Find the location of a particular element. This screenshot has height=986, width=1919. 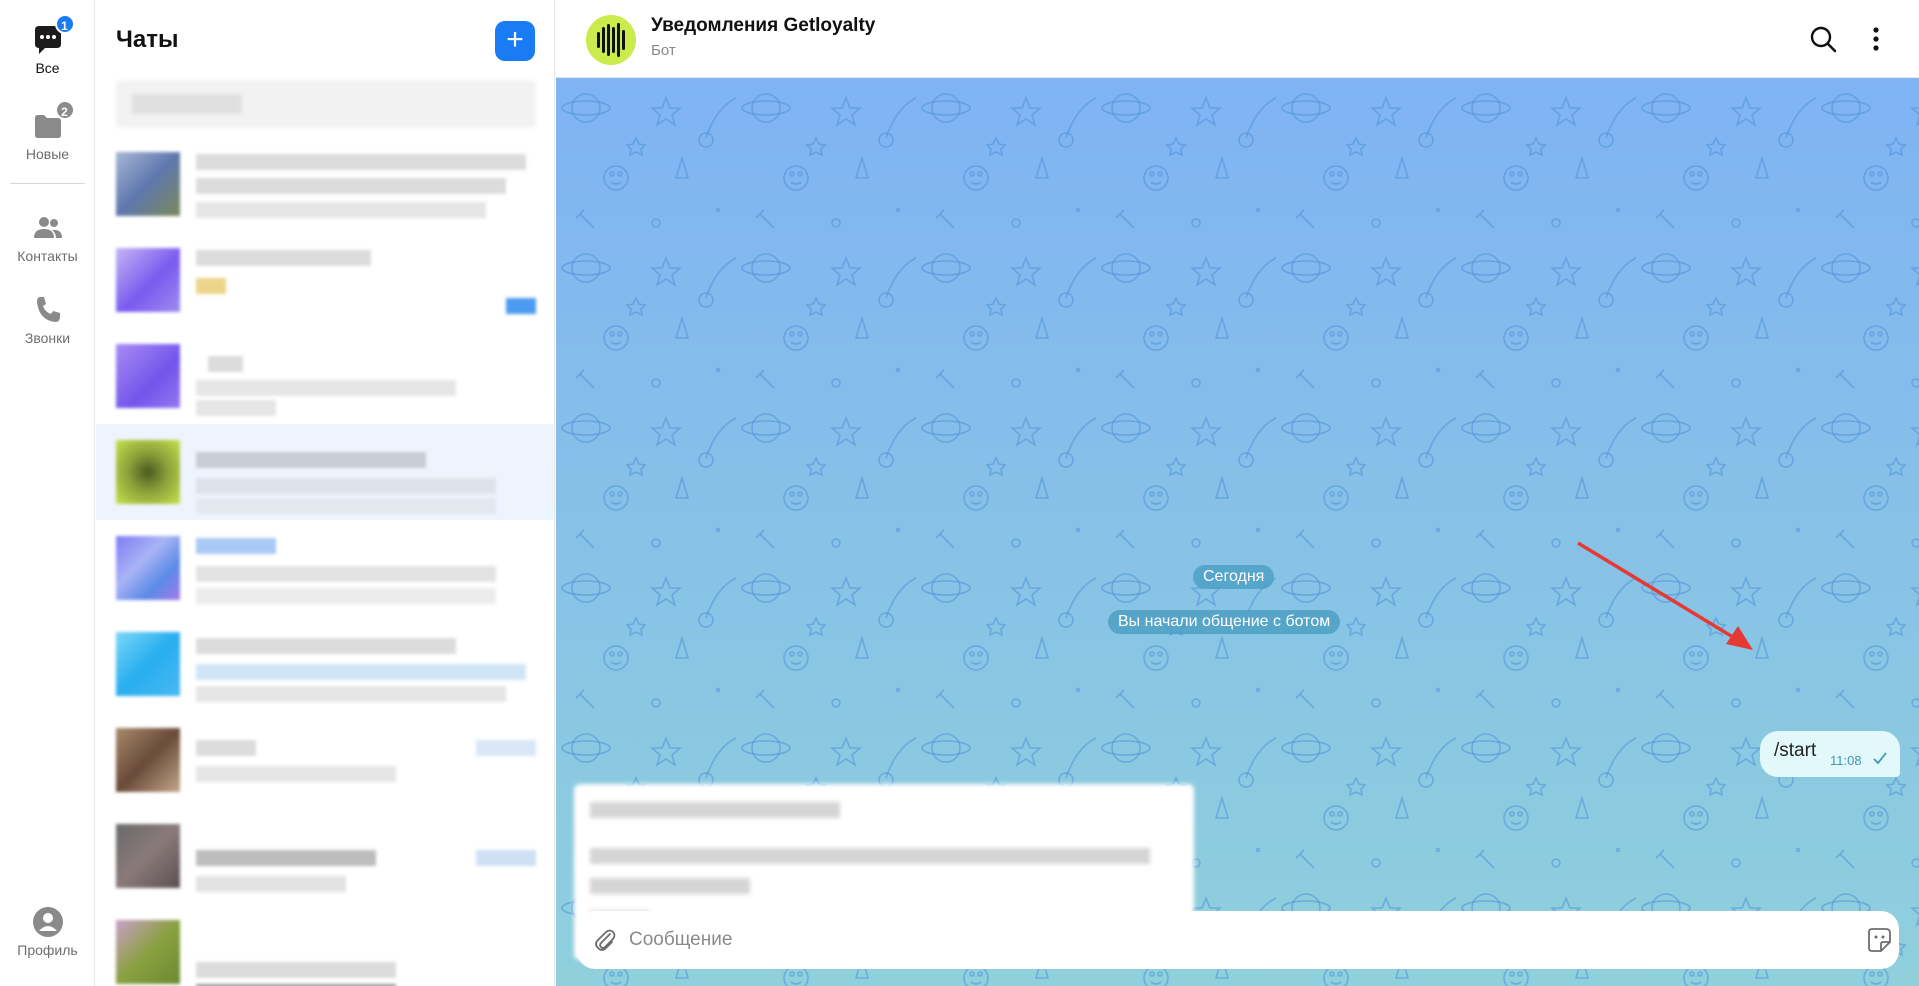

rail-item-calls: Звонки is located at coordinates (47, 320).